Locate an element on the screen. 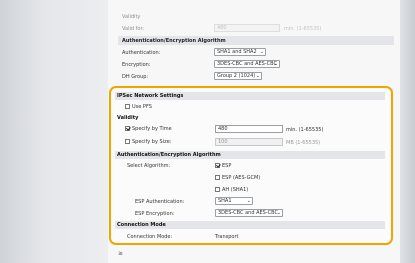  specify-size-unit: MB (1-65535) is located at coordinates (303, 143).